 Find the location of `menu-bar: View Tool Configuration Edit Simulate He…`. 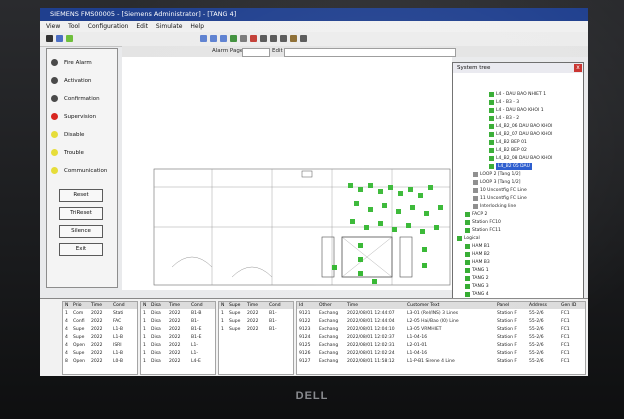

menu-bar: View Tool Configuration Edit Simulate He… is located at coordinates (314, 26).